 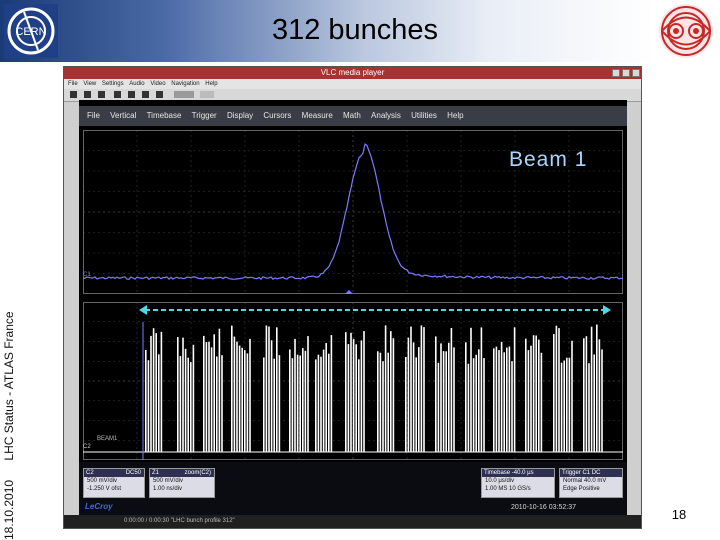 I want to click on vlc-menu-settings: Settings, so click(x=113, y=84).